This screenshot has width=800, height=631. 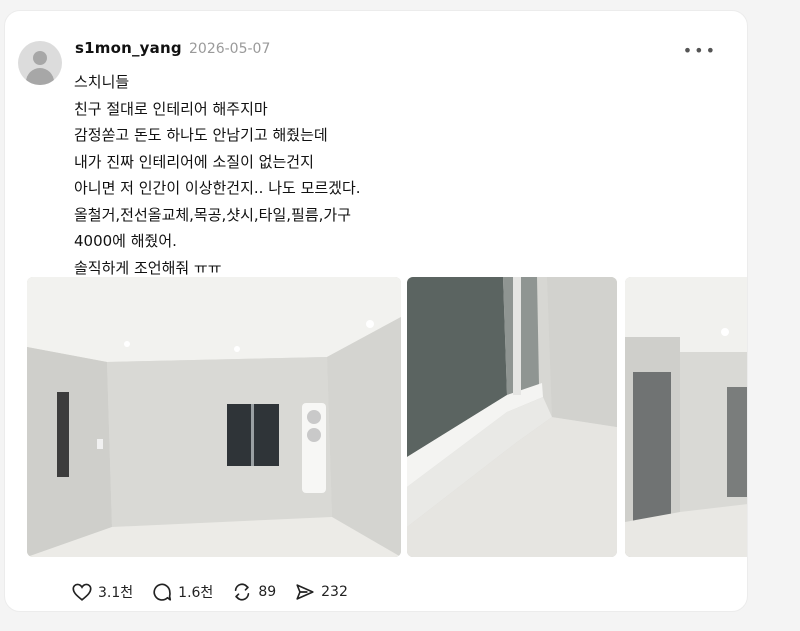 I want to click on post-date: 2026-05-07, so click(x=230, y=49).